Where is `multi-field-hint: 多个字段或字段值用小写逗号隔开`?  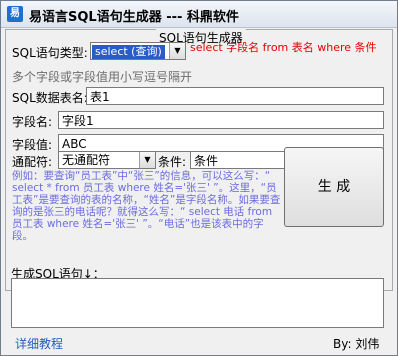
multi-field-hint: 多个字段或字段值用小写逗号隔开 is located at coordinates (102, 77).